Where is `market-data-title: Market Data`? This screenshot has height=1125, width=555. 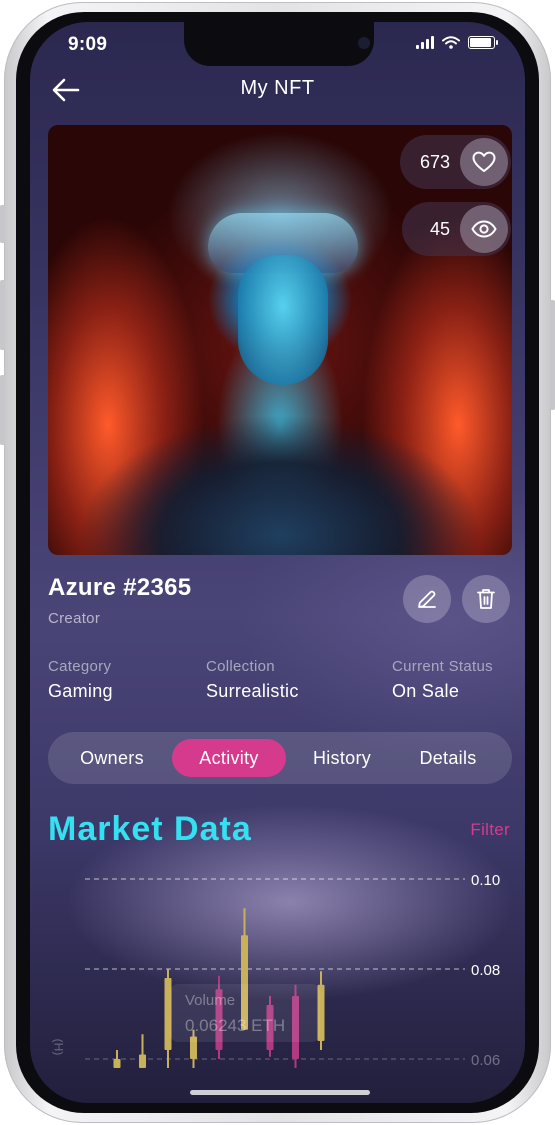 market-data-title: Market Data is located at coordinates (150, 829).